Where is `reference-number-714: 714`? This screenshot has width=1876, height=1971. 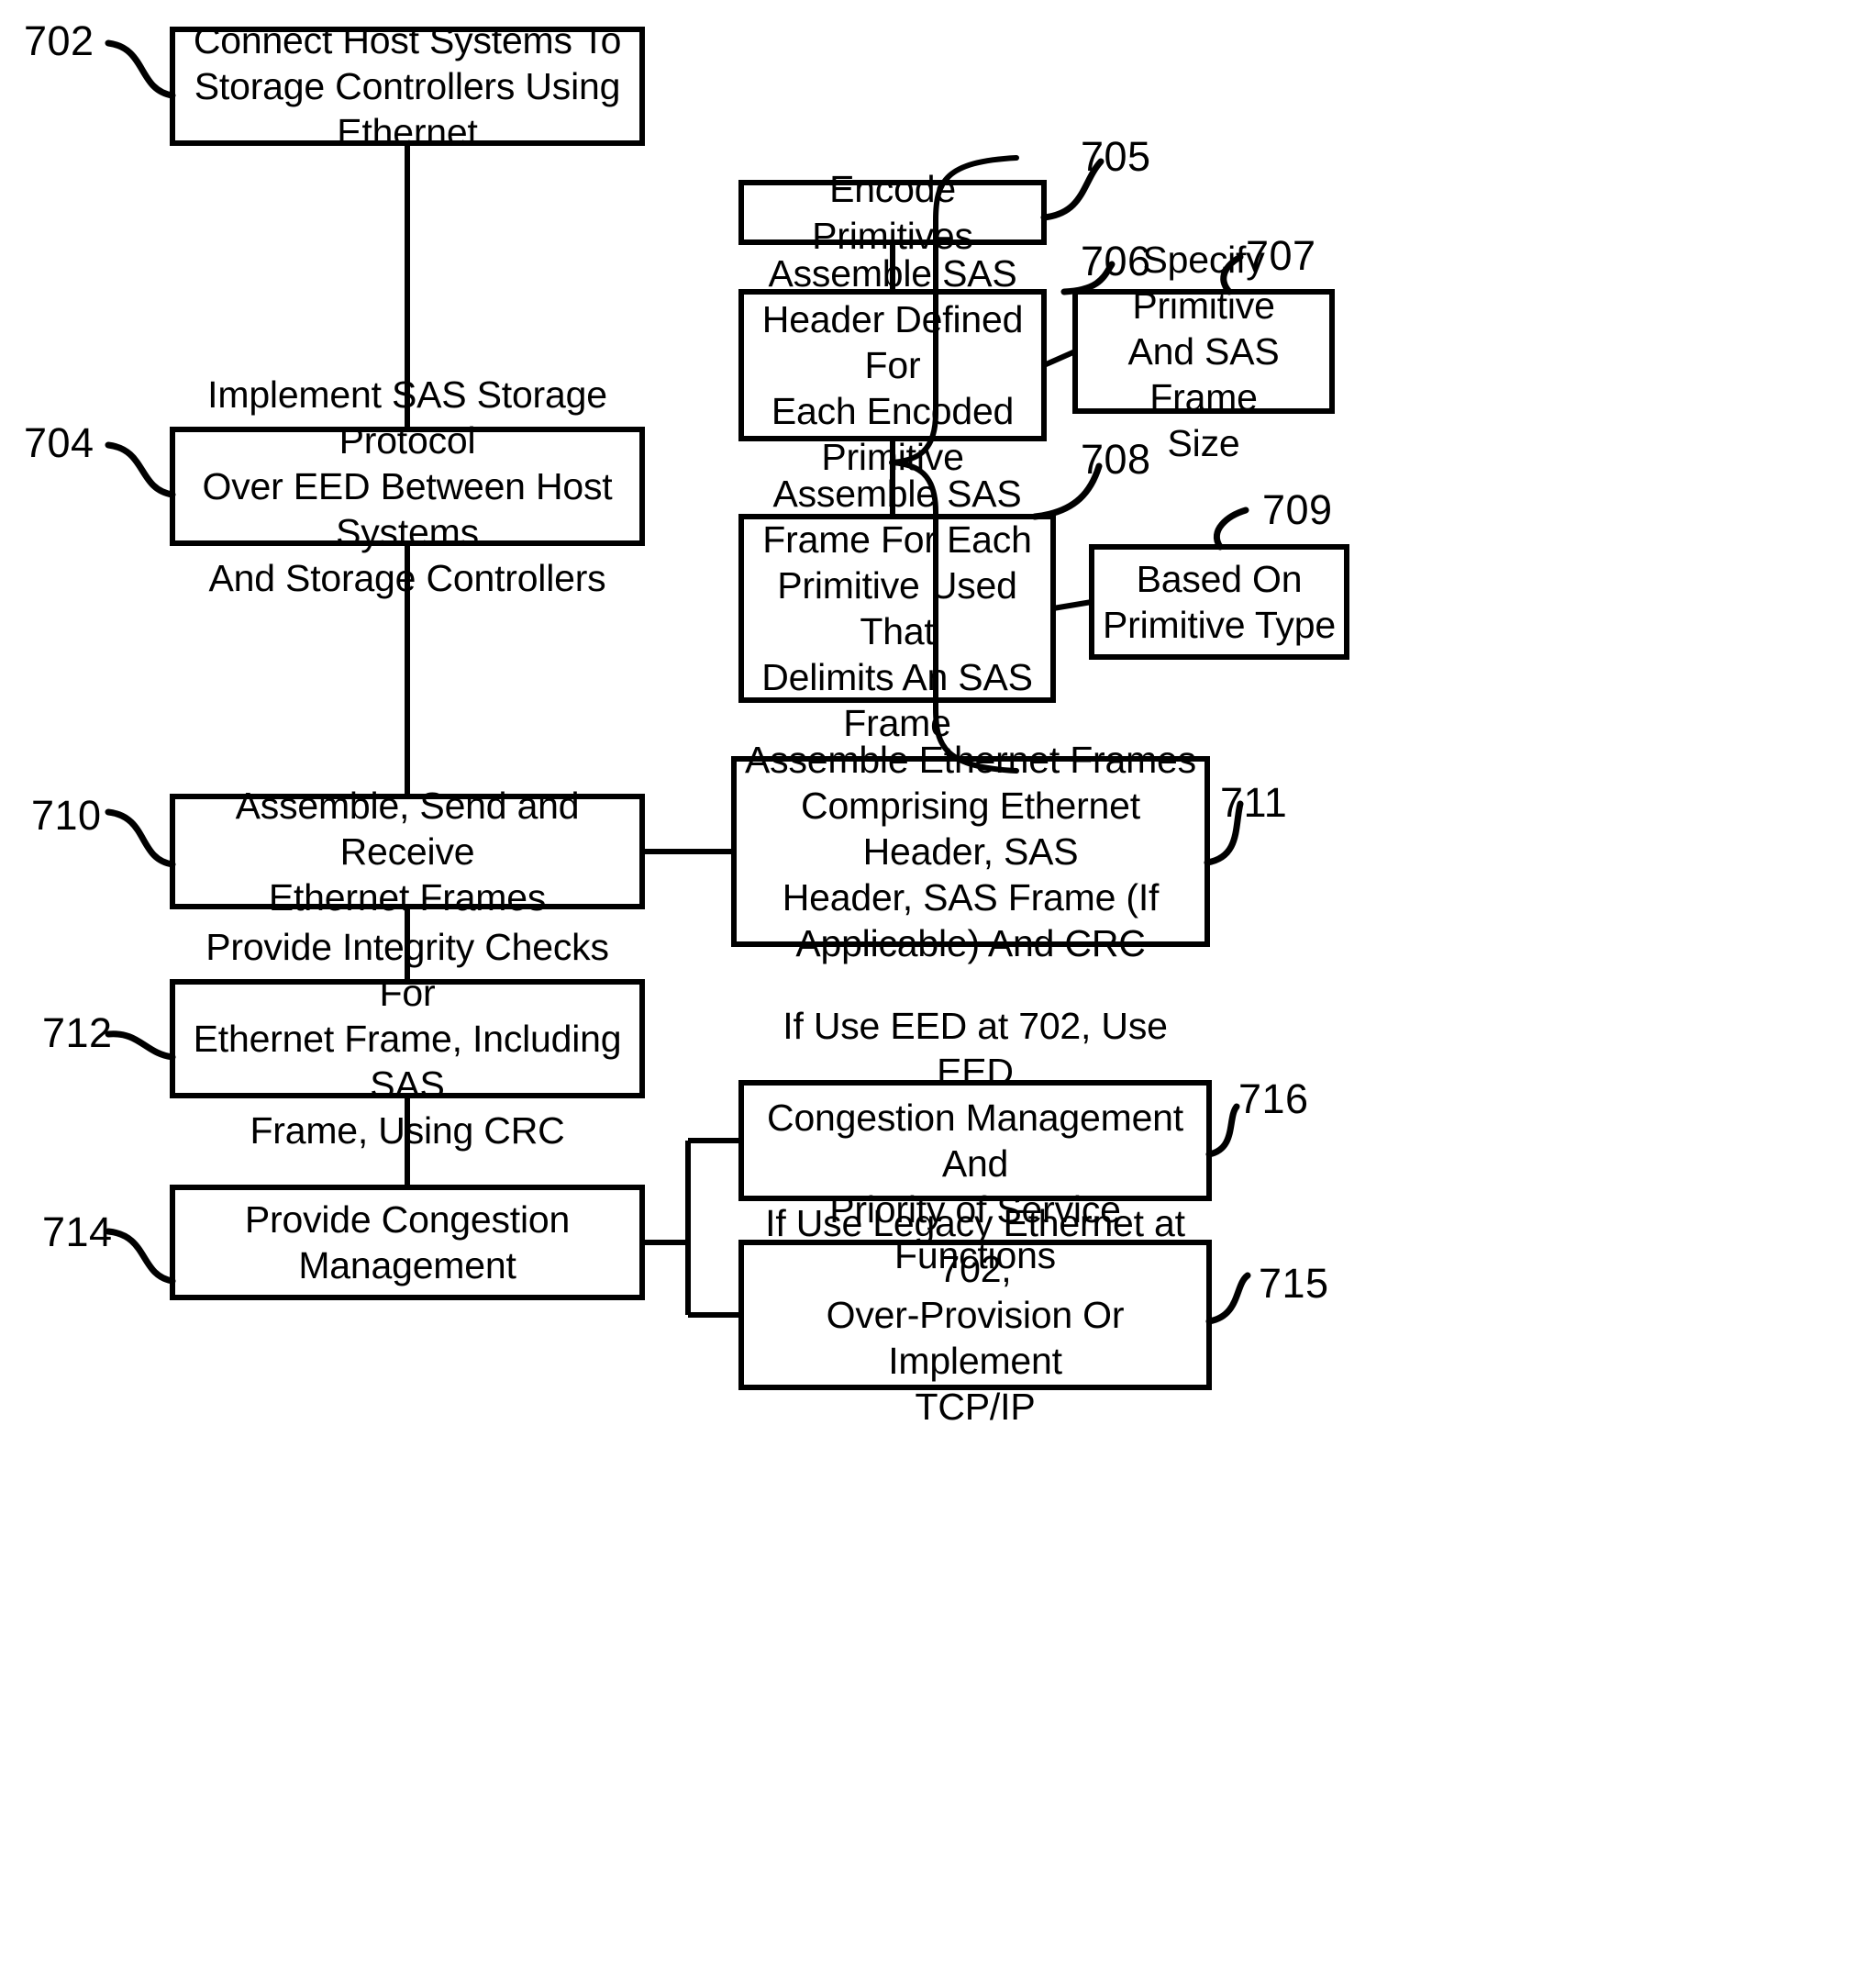 reference-number-714: 714 is located at coordinates (77, 1231).